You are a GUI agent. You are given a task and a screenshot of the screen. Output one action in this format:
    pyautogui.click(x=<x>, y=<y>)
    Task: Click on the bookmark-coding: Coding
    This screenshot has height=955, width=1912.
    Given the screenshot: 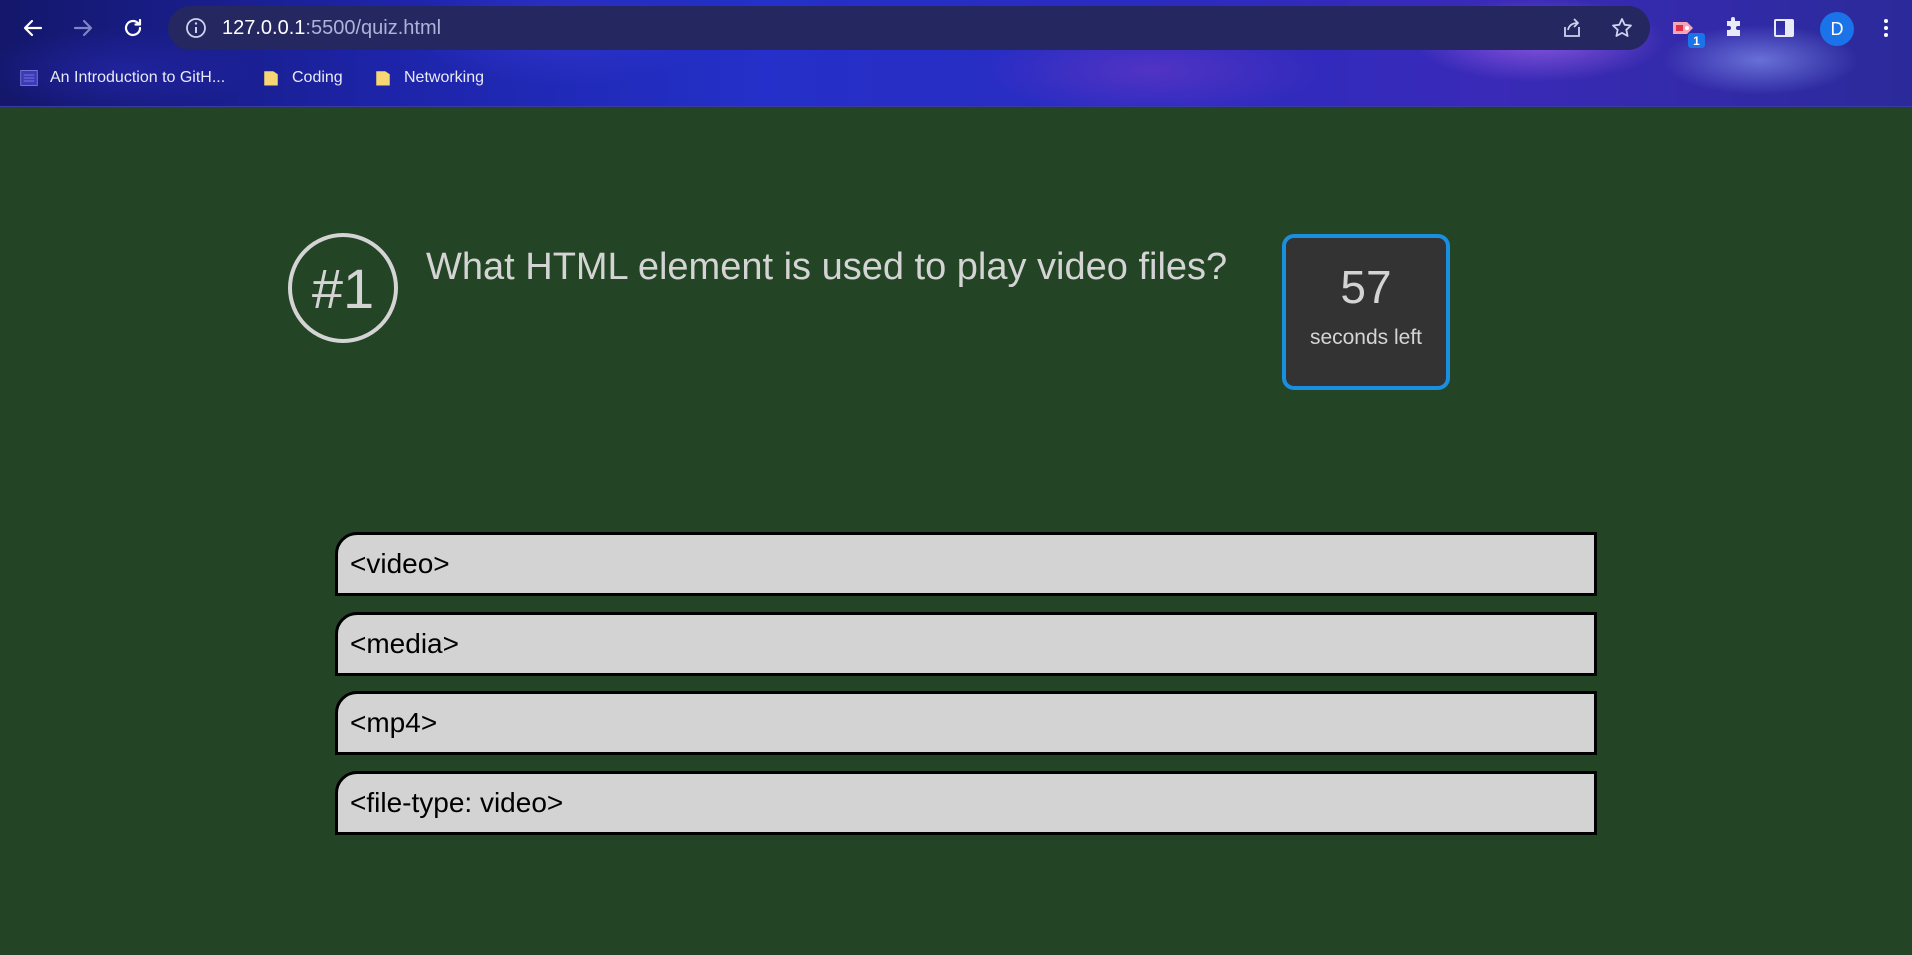 What is the action you would take?
    pyautogui.click(x=302, y=78)
    